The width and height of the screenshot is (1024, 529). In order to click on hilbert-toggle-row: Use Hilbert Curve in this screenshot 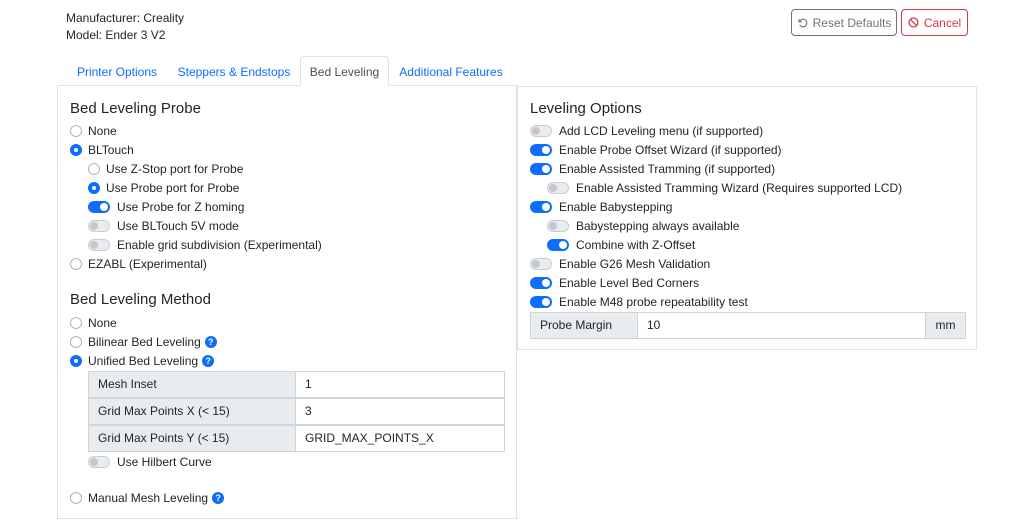, I will do `click(150, 462)`.